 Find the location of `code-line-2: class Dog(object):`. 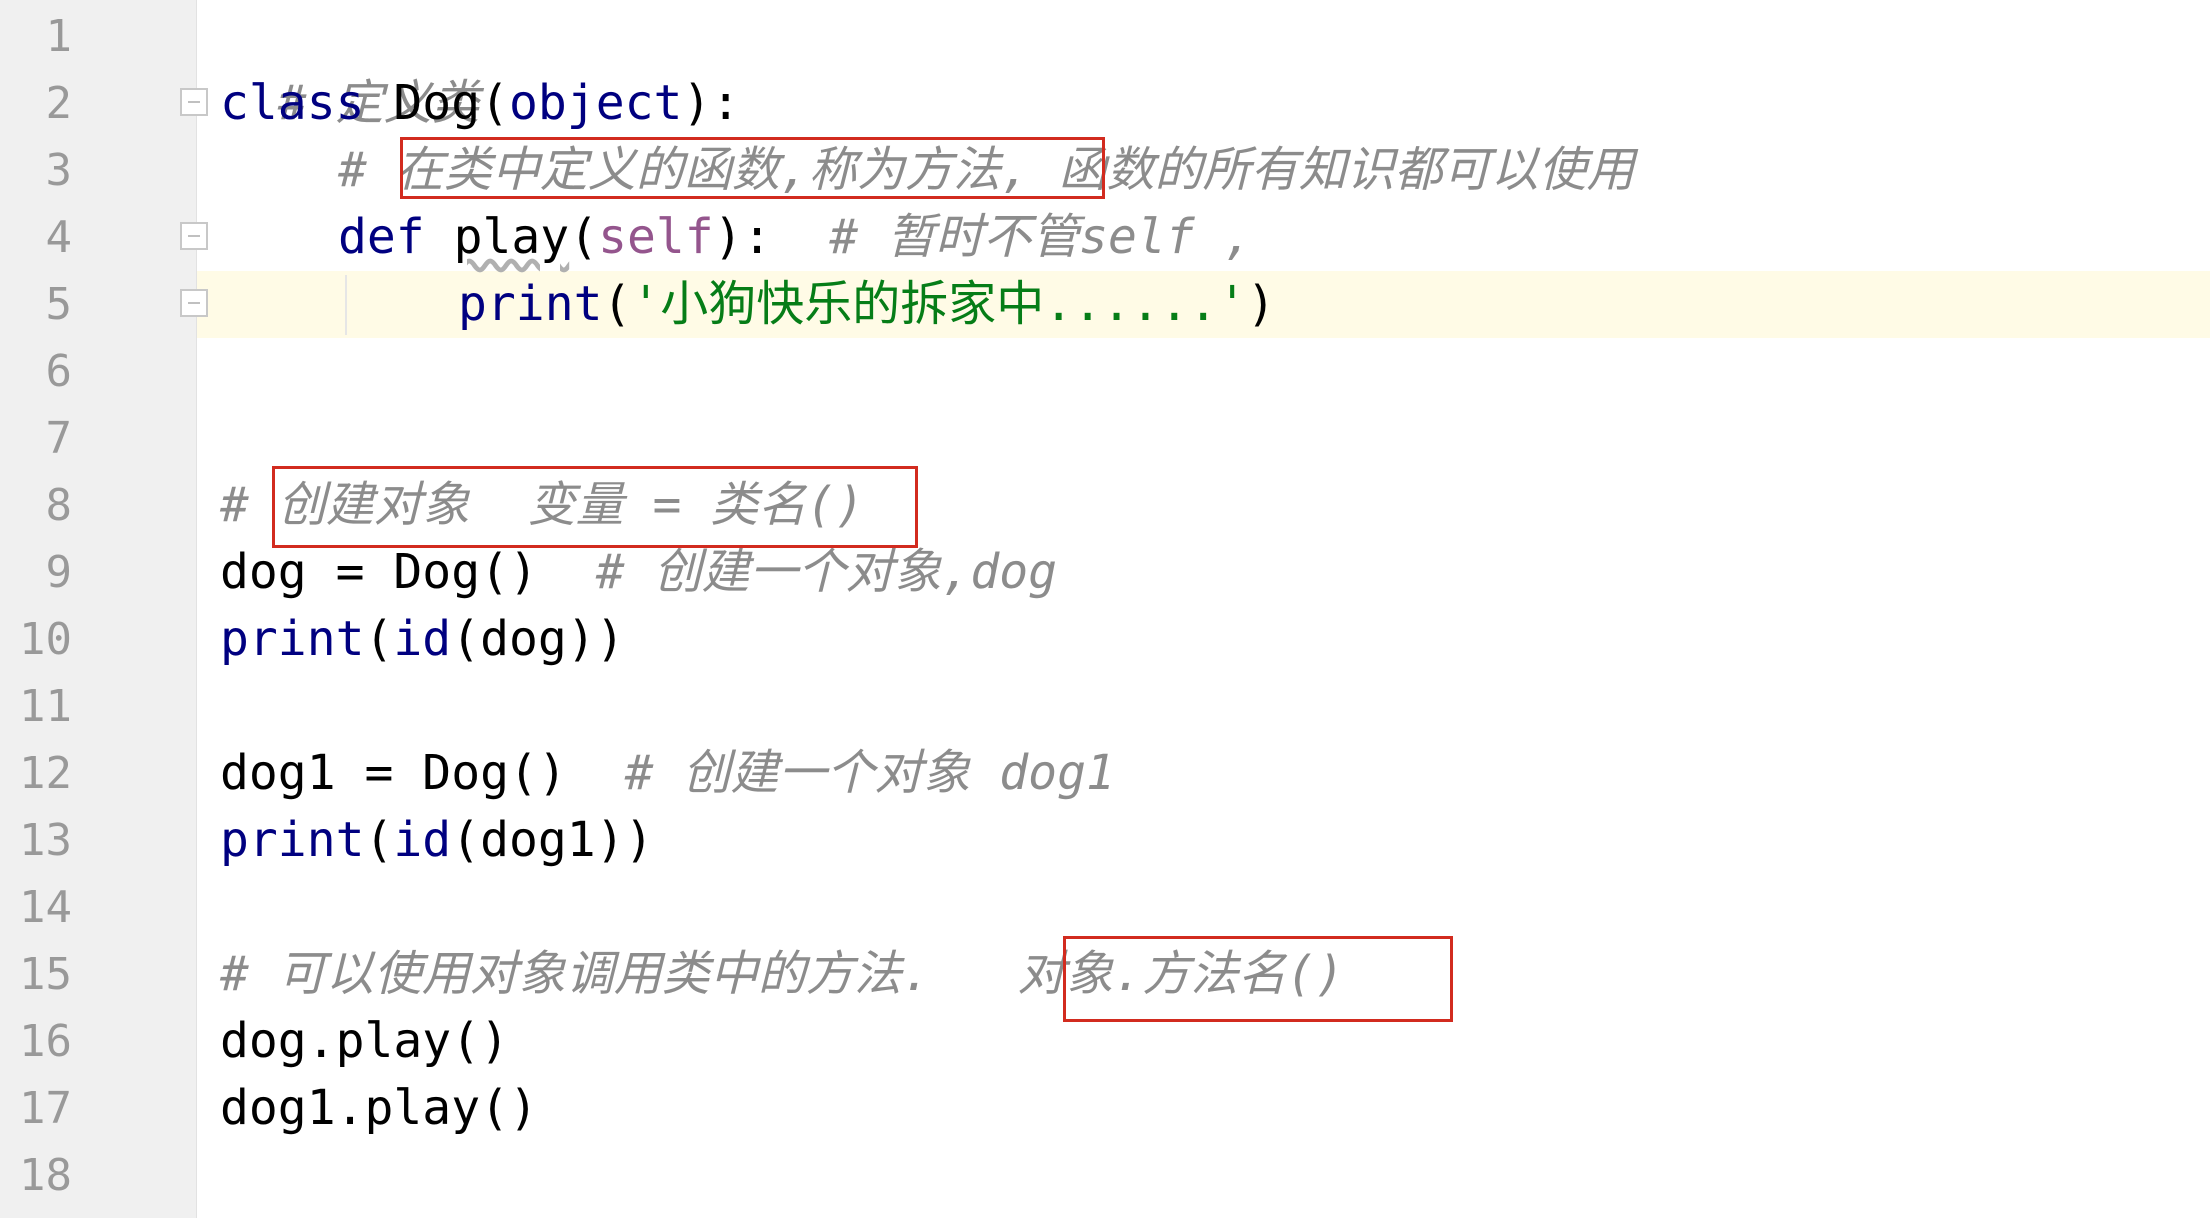

code-line-2: class Dog(object): is located at coordinates (480, 103).